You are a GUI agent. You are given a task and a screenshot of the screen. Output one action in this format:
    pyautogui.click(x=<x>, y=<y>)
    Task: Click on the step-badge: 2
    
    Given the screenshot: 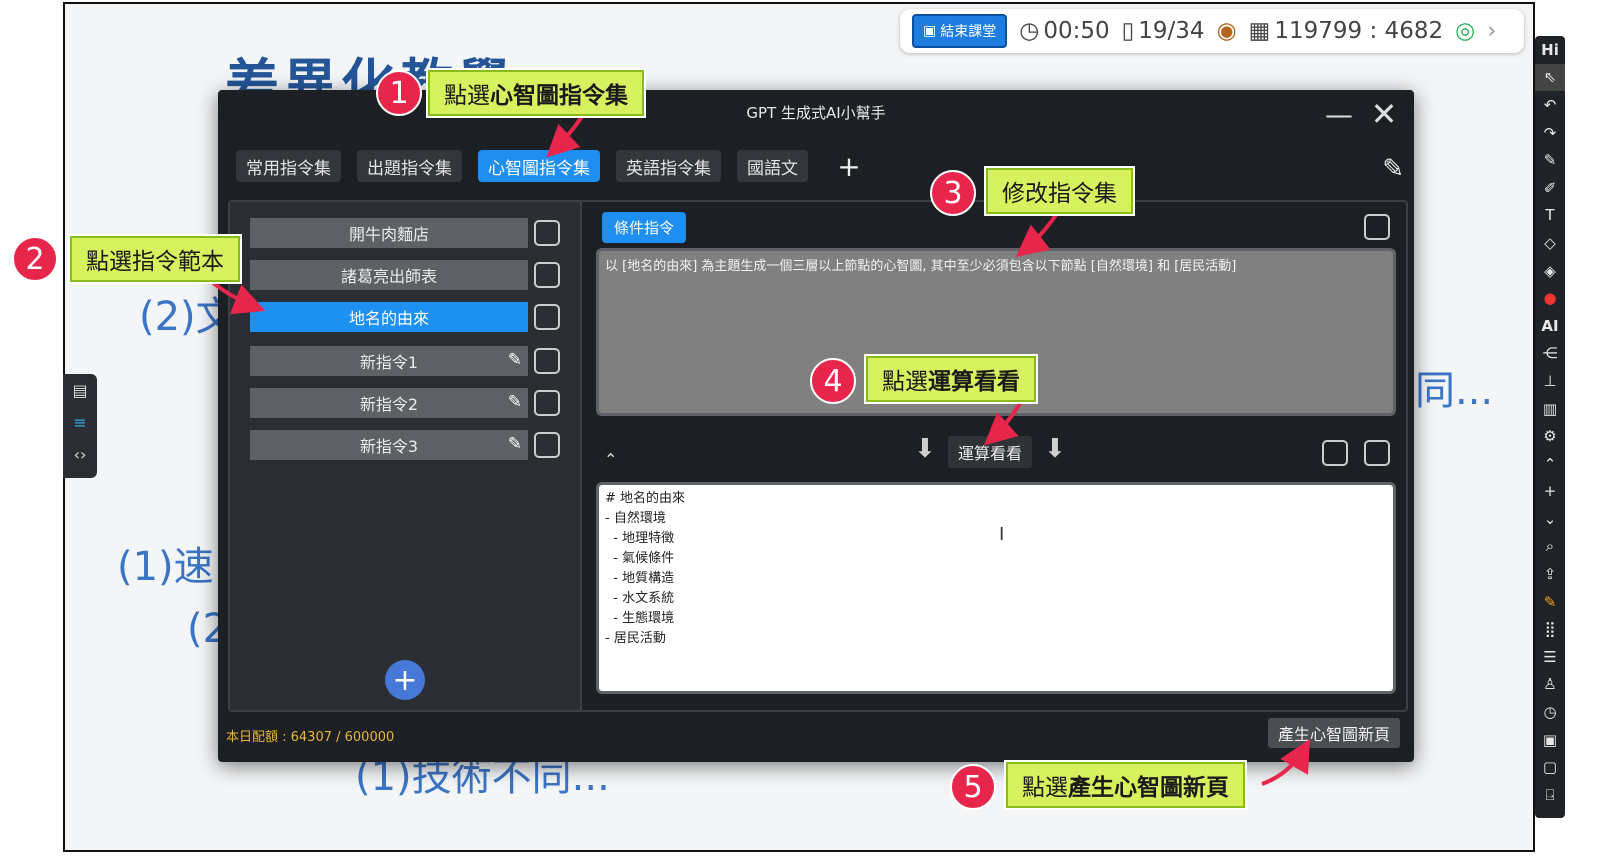 What is the action you would take?
    pyautogui.click(x=35, y=259)
    